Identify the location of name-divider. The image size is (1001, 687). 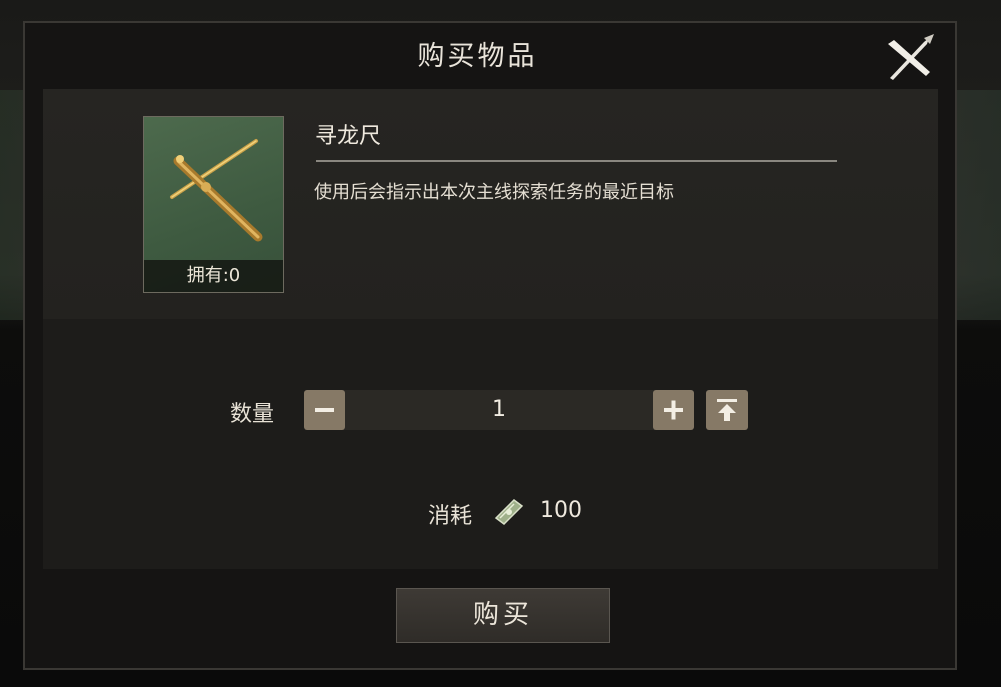
(576, 161).